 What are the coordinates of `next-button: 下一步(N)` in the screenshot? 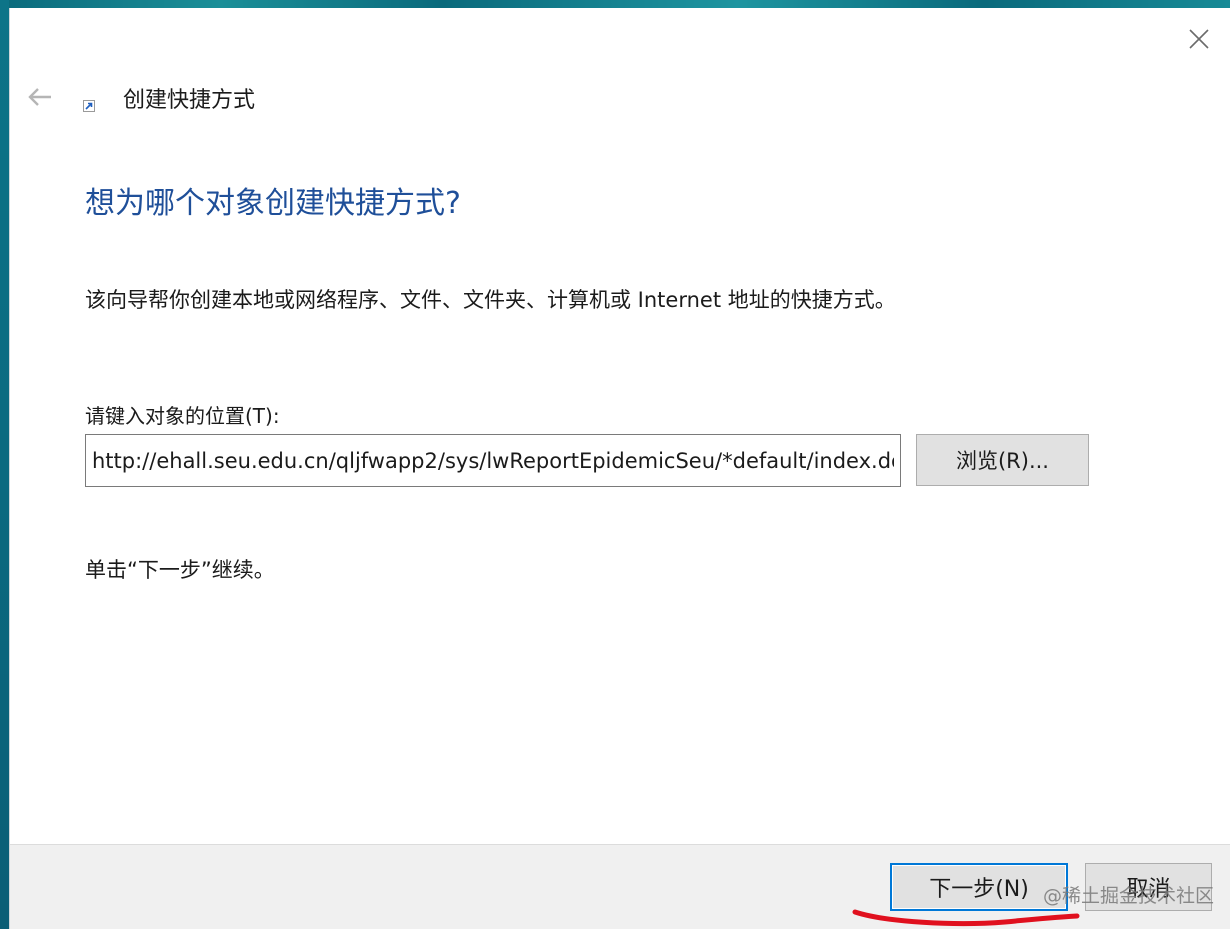 It's located at (979, 887).